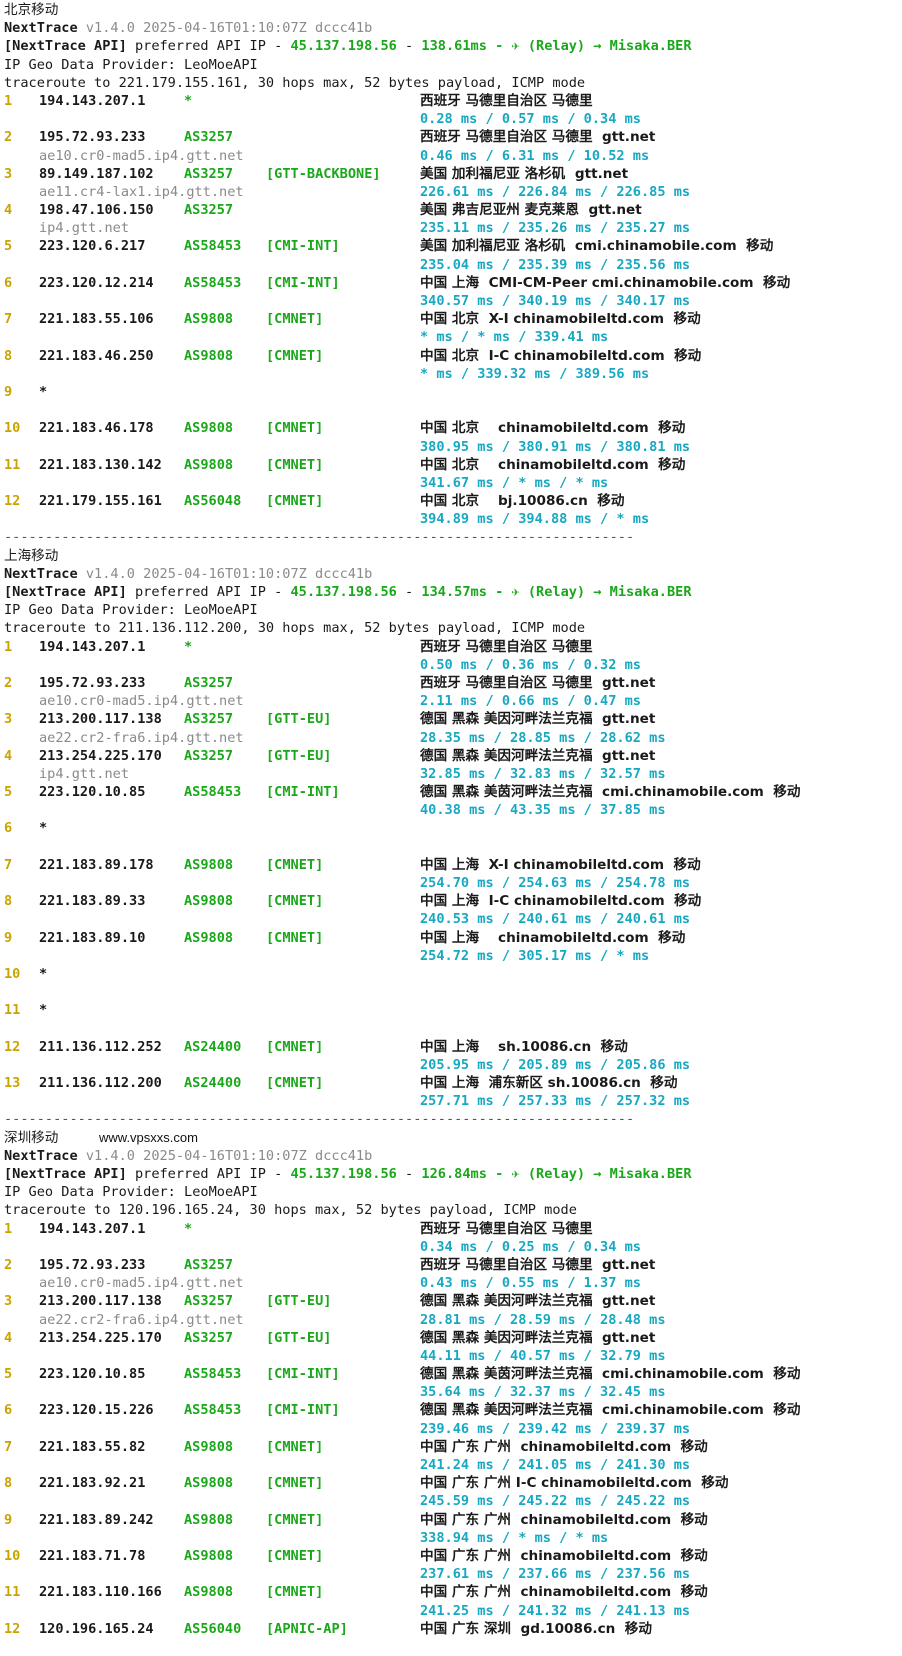 This screenshot has width=902, height=1656. I want to click on section-title-line: 上海移动, so click(451, 556).